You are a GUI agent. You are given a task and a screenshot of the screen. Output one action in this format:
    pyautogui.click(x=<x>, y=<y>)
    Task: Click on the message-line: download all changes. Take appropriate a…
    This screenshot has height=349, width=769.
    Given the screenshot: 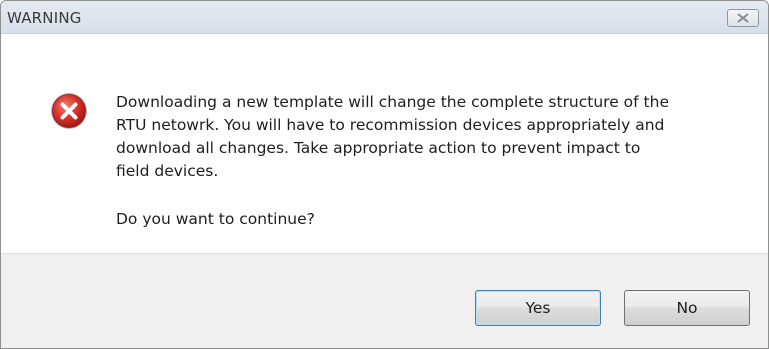 What is the action you would take?
    pyautogui.click(x=378, y=148)
    